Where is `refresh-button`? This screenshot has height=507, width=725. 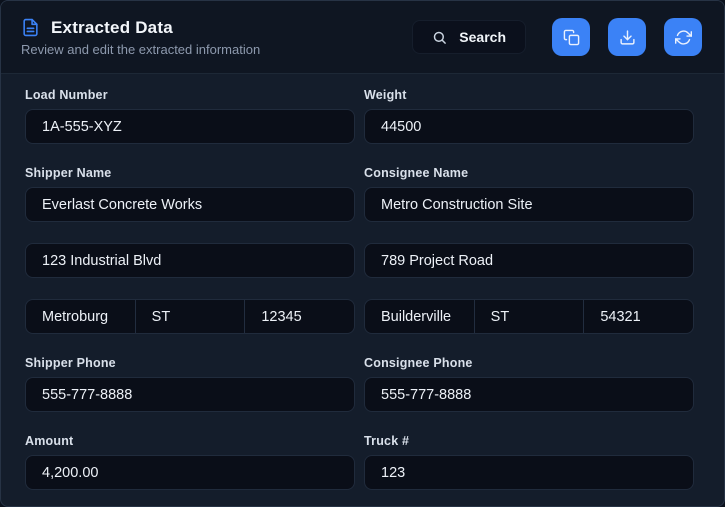 refresh-button is located at coordinates (683, 37).